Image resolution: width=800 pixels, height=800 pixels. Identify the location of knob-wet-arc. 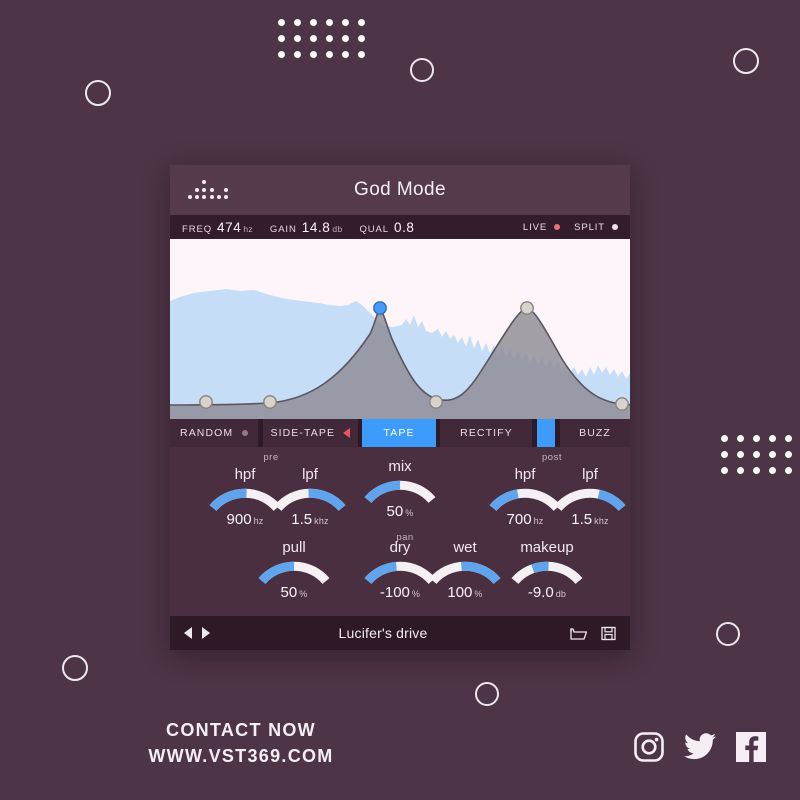
(465, 571).